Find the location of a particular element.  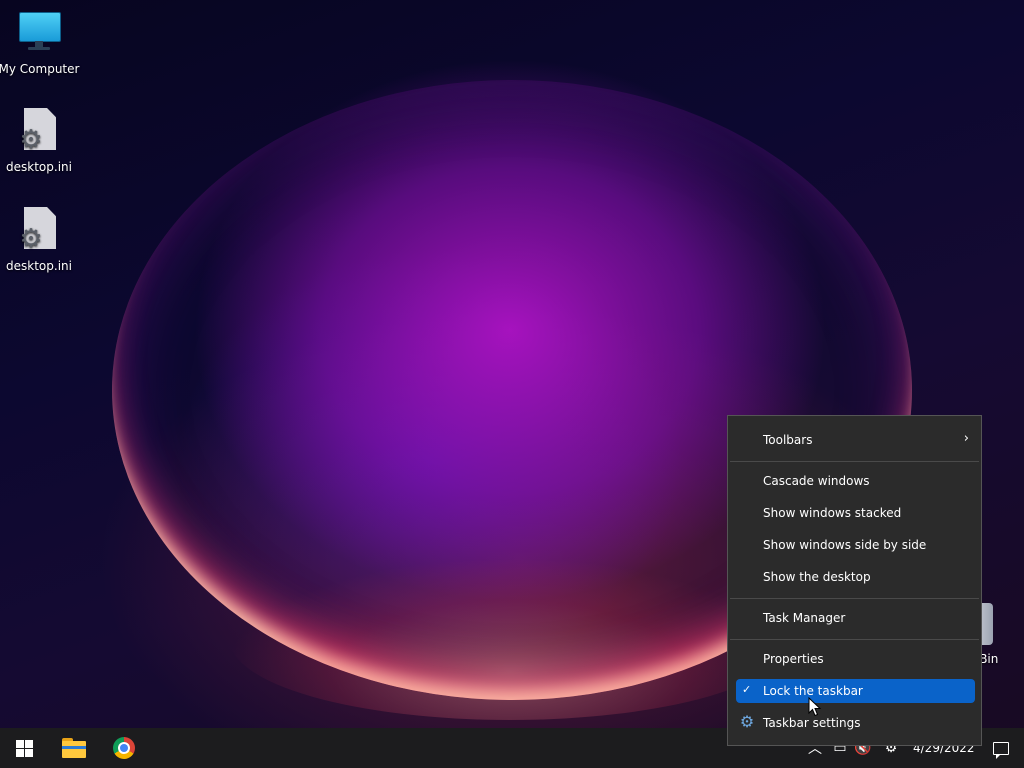

start-icon is located at coordinates (24, 748).